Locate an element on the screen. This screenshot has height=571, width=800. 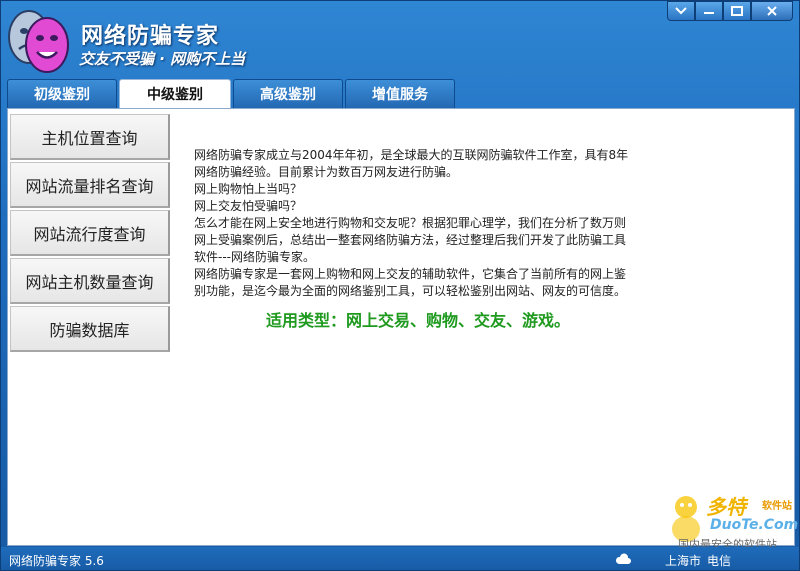
description-line: 软件---网络防骗专家。 is located at coordinates (254, 257).